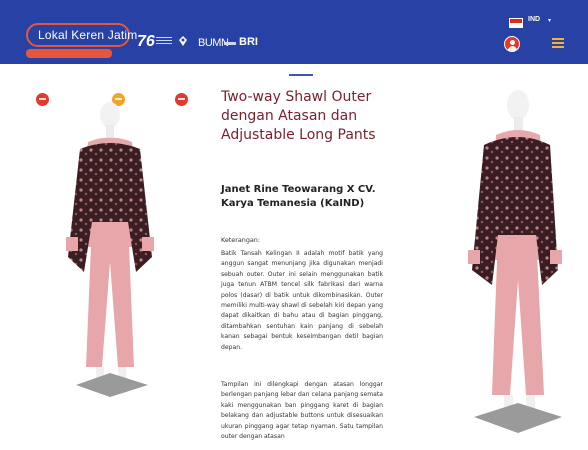 The height and width of the screenshot is (450, 588). I want to click on bumn-tagline, so click(230, 43).